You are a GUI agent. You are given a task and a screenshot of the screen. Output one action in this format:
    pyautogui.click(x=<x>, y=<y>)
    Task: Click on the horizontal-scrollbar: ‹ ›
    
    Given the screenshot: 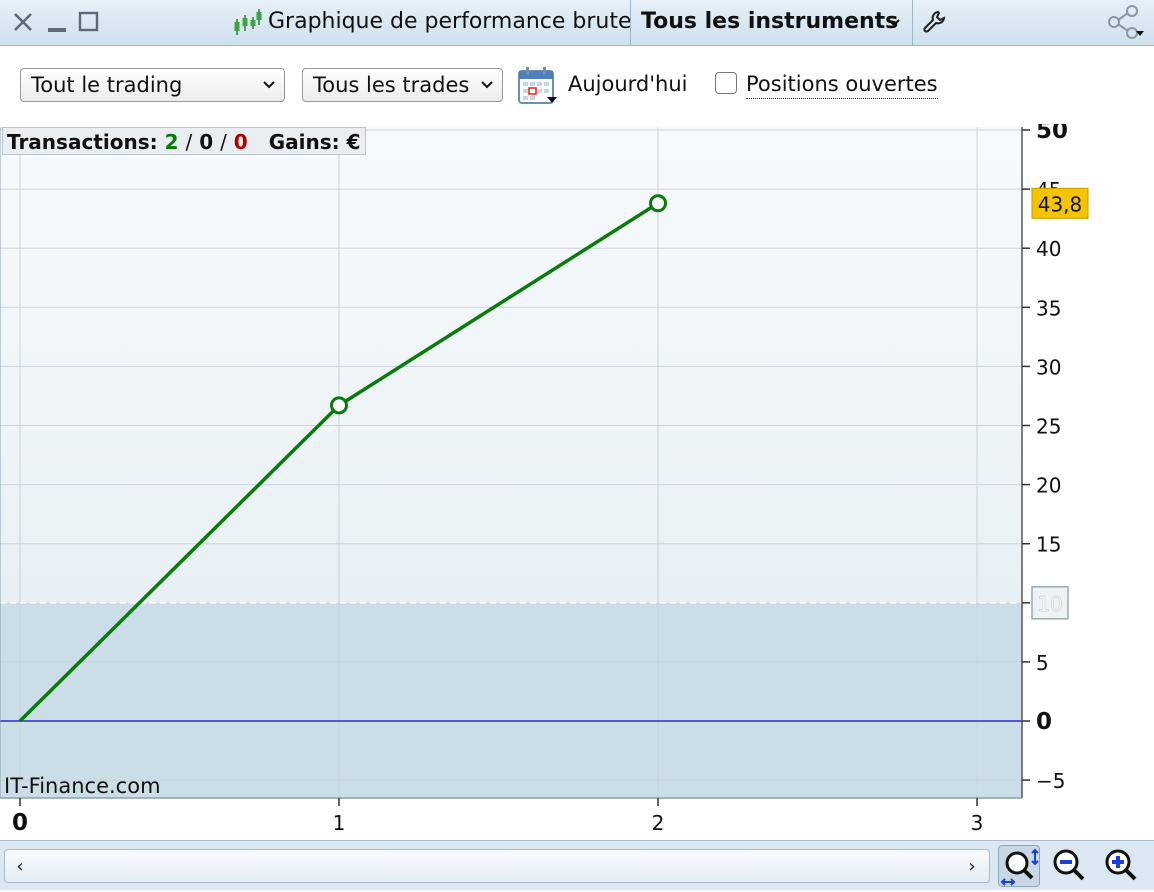 What is the action you would take?
    pyautogui.click(x=498, y=865)
    